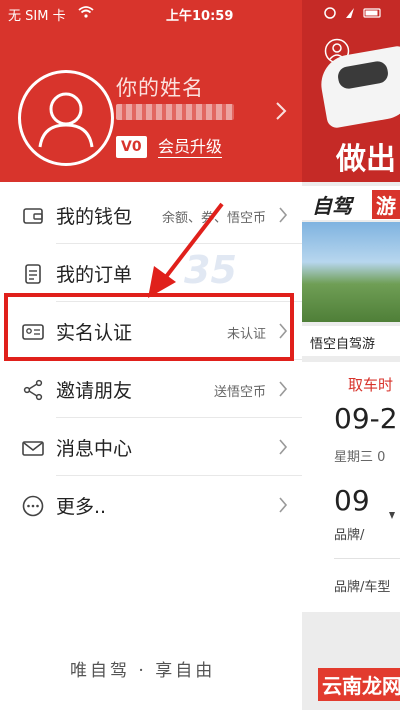  I want to click on brand-label: 品牌/, so click(349, 535).